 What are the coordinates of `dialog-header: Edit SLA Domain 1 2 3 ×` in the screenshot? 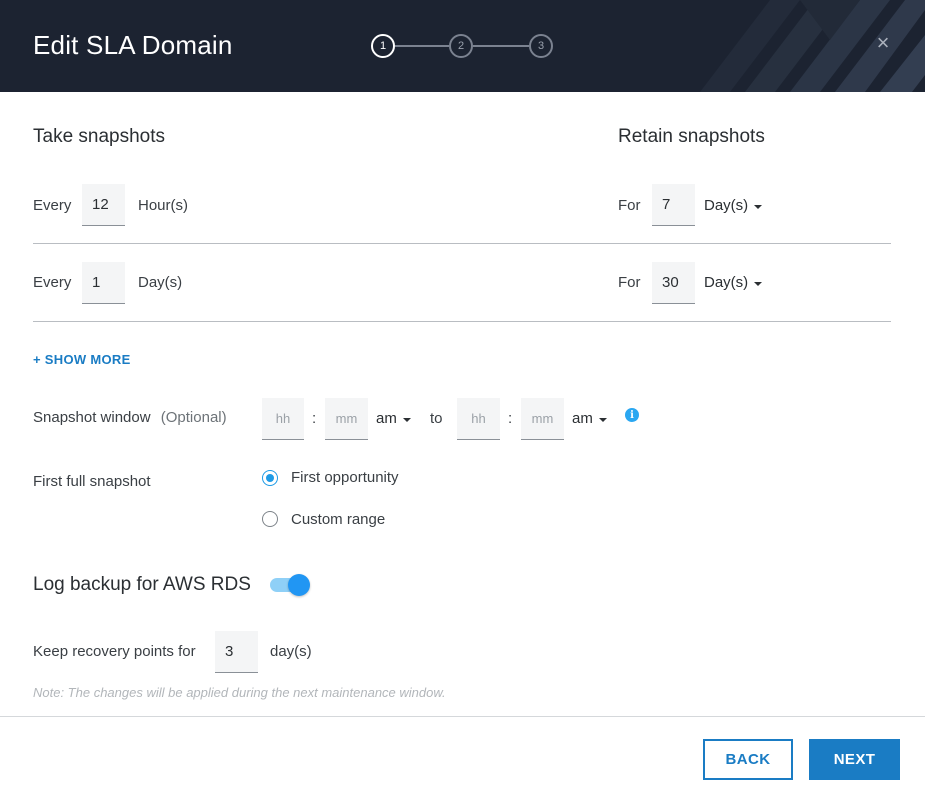 It's located at (462, 46).